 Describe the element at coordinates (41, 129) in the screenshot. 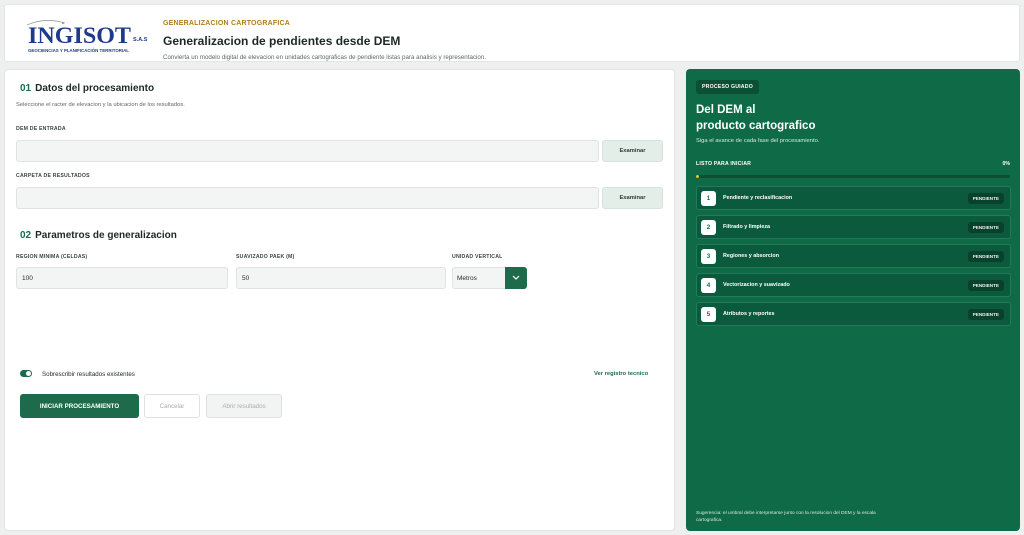

I see `dem-input-label: DEM DE ENTRADA` at that location.